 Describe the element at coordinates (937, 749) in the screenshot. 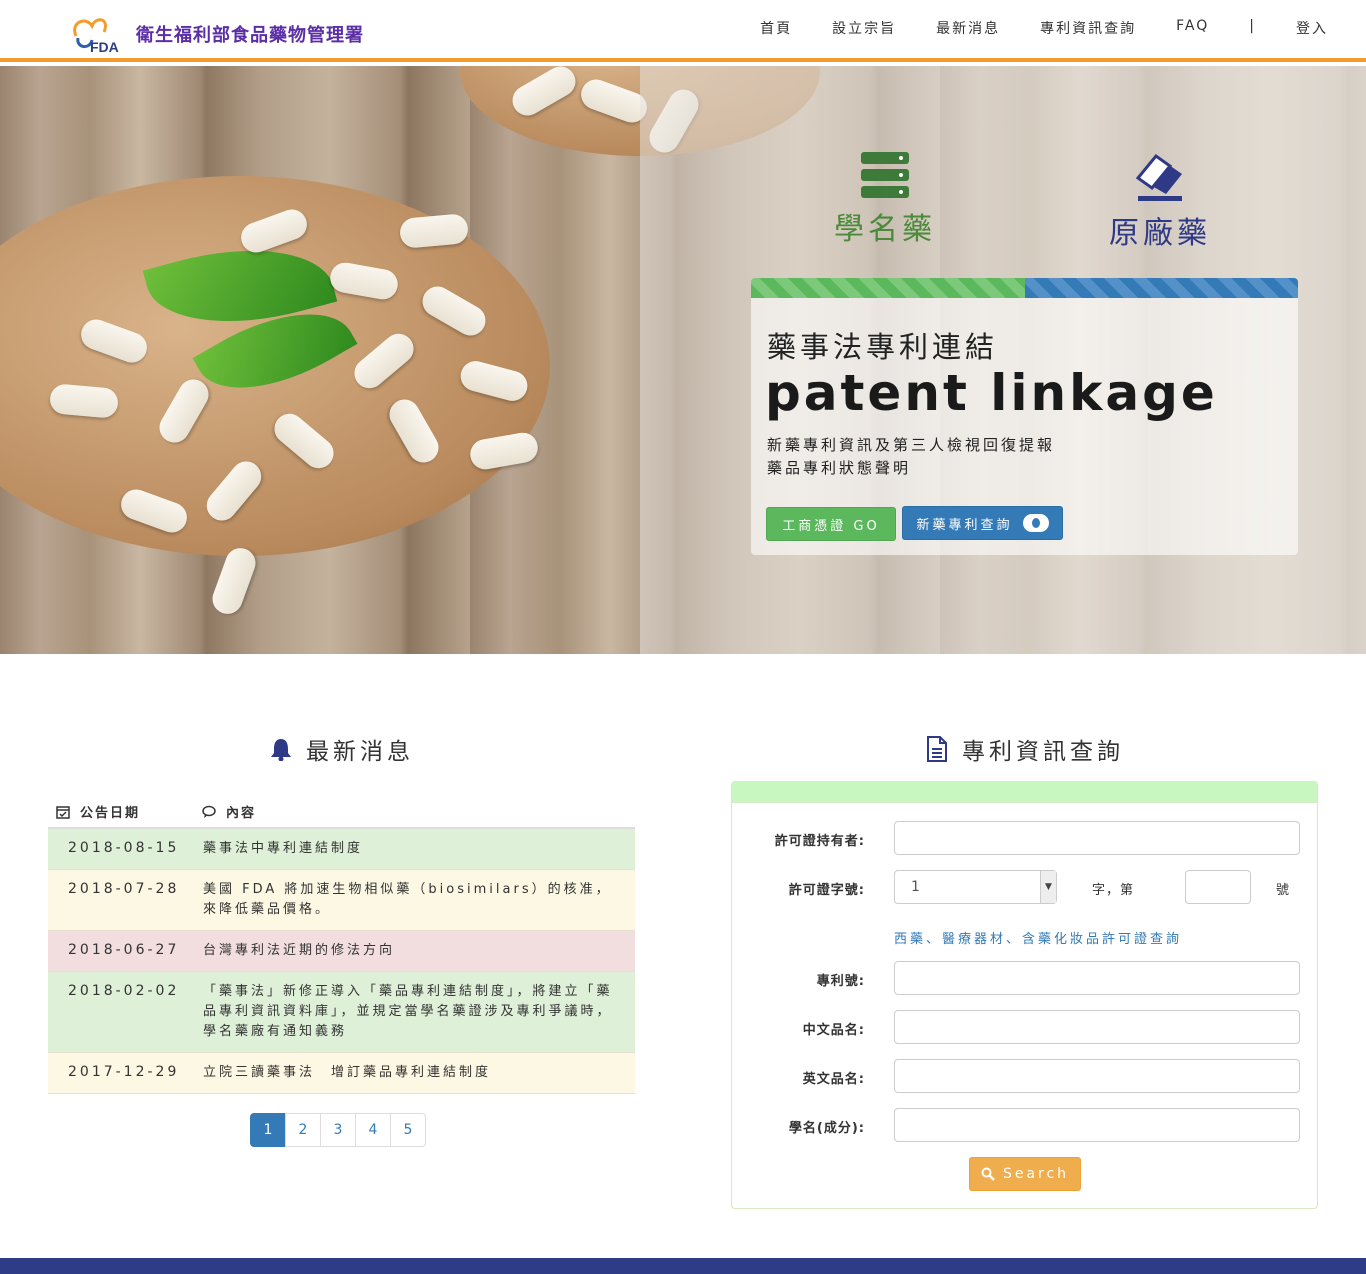

I see `document-icon` at that location.